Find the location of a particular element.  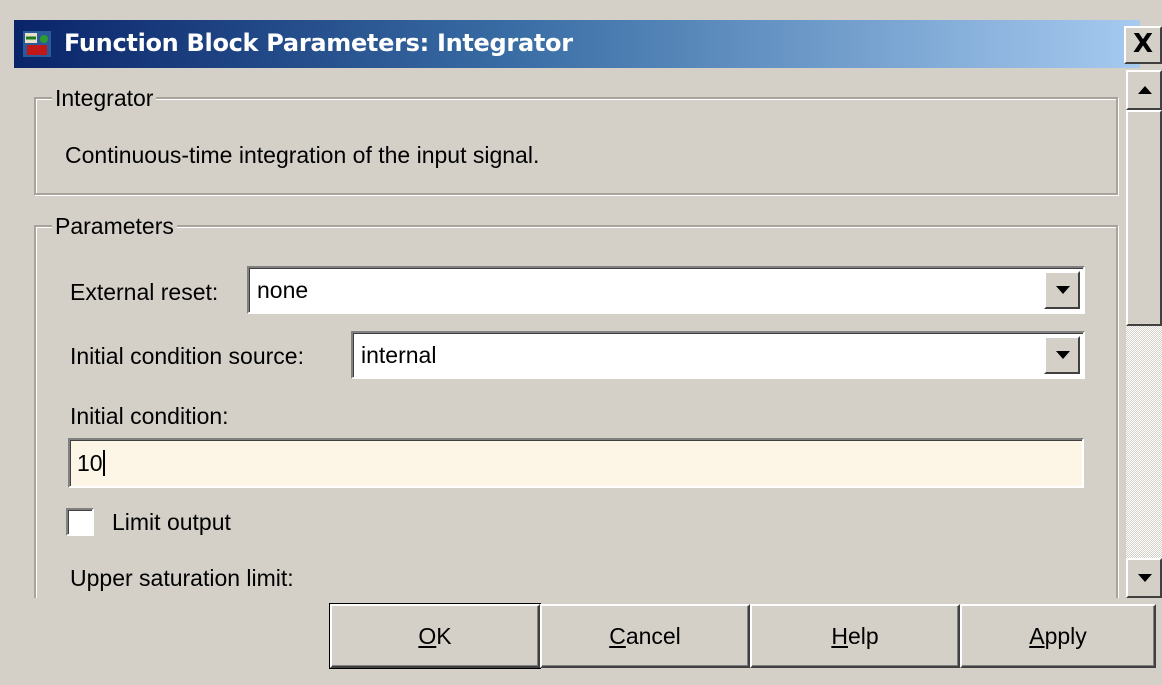

limit-output-checkbox is located at coordinates (80, 522).